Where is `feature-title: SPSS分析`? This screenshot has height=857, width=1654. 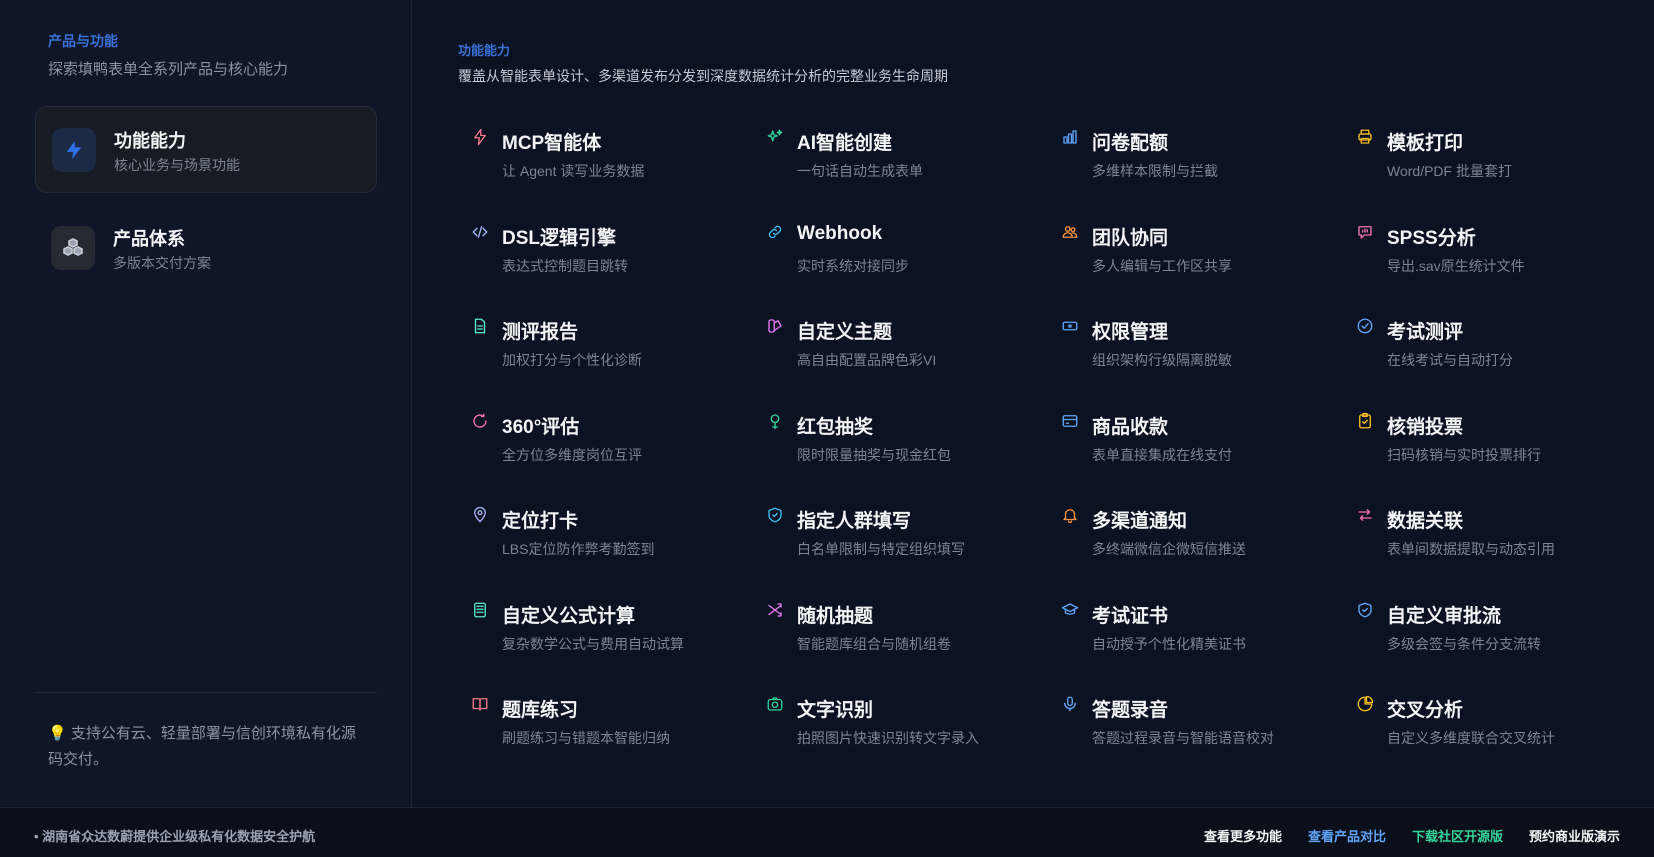 feature-title: SPSS分析 is located at coordinates (1431, 238).